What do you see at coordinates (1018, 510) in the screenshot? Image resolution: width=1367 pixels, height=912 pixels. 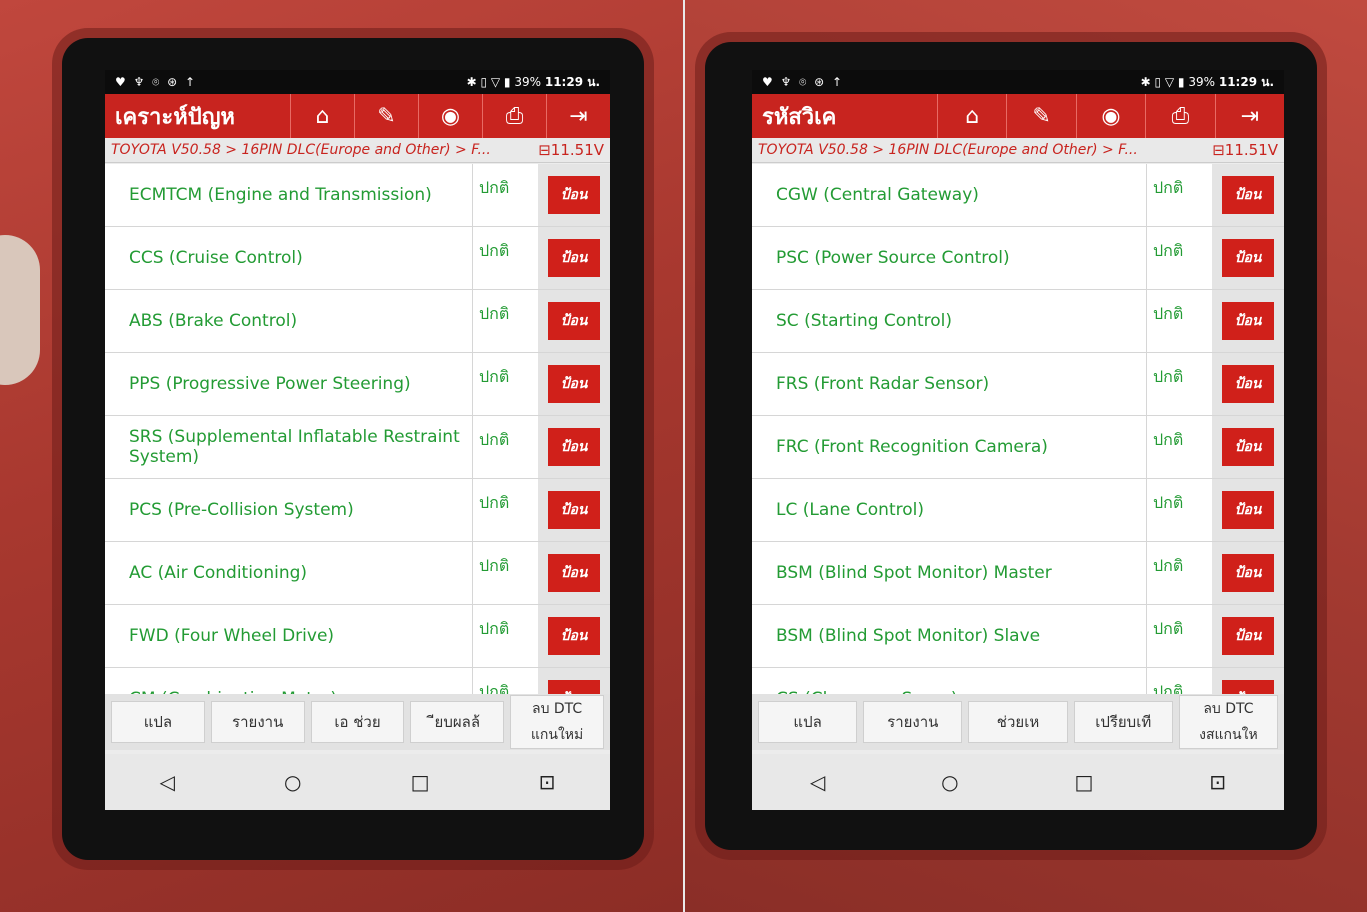 I see `list-item: LC (Lane Control) ปกติ ป้อน` at bounding box center [1018, 510].